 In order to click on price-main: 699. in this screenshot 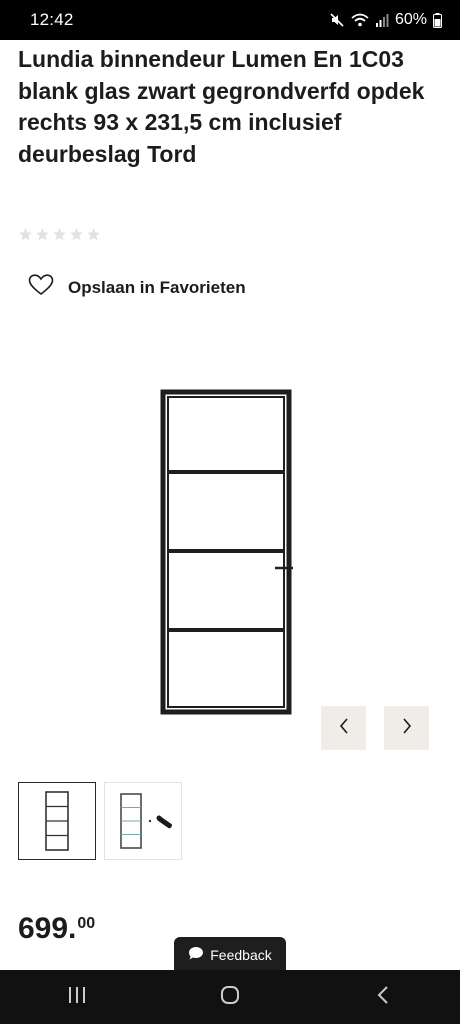, I will do `click(47, 928)`.